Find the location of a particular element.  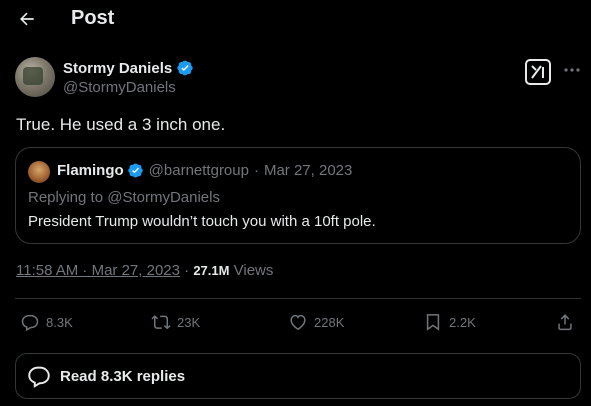

repost-icon is located at coordinates (161, 322).